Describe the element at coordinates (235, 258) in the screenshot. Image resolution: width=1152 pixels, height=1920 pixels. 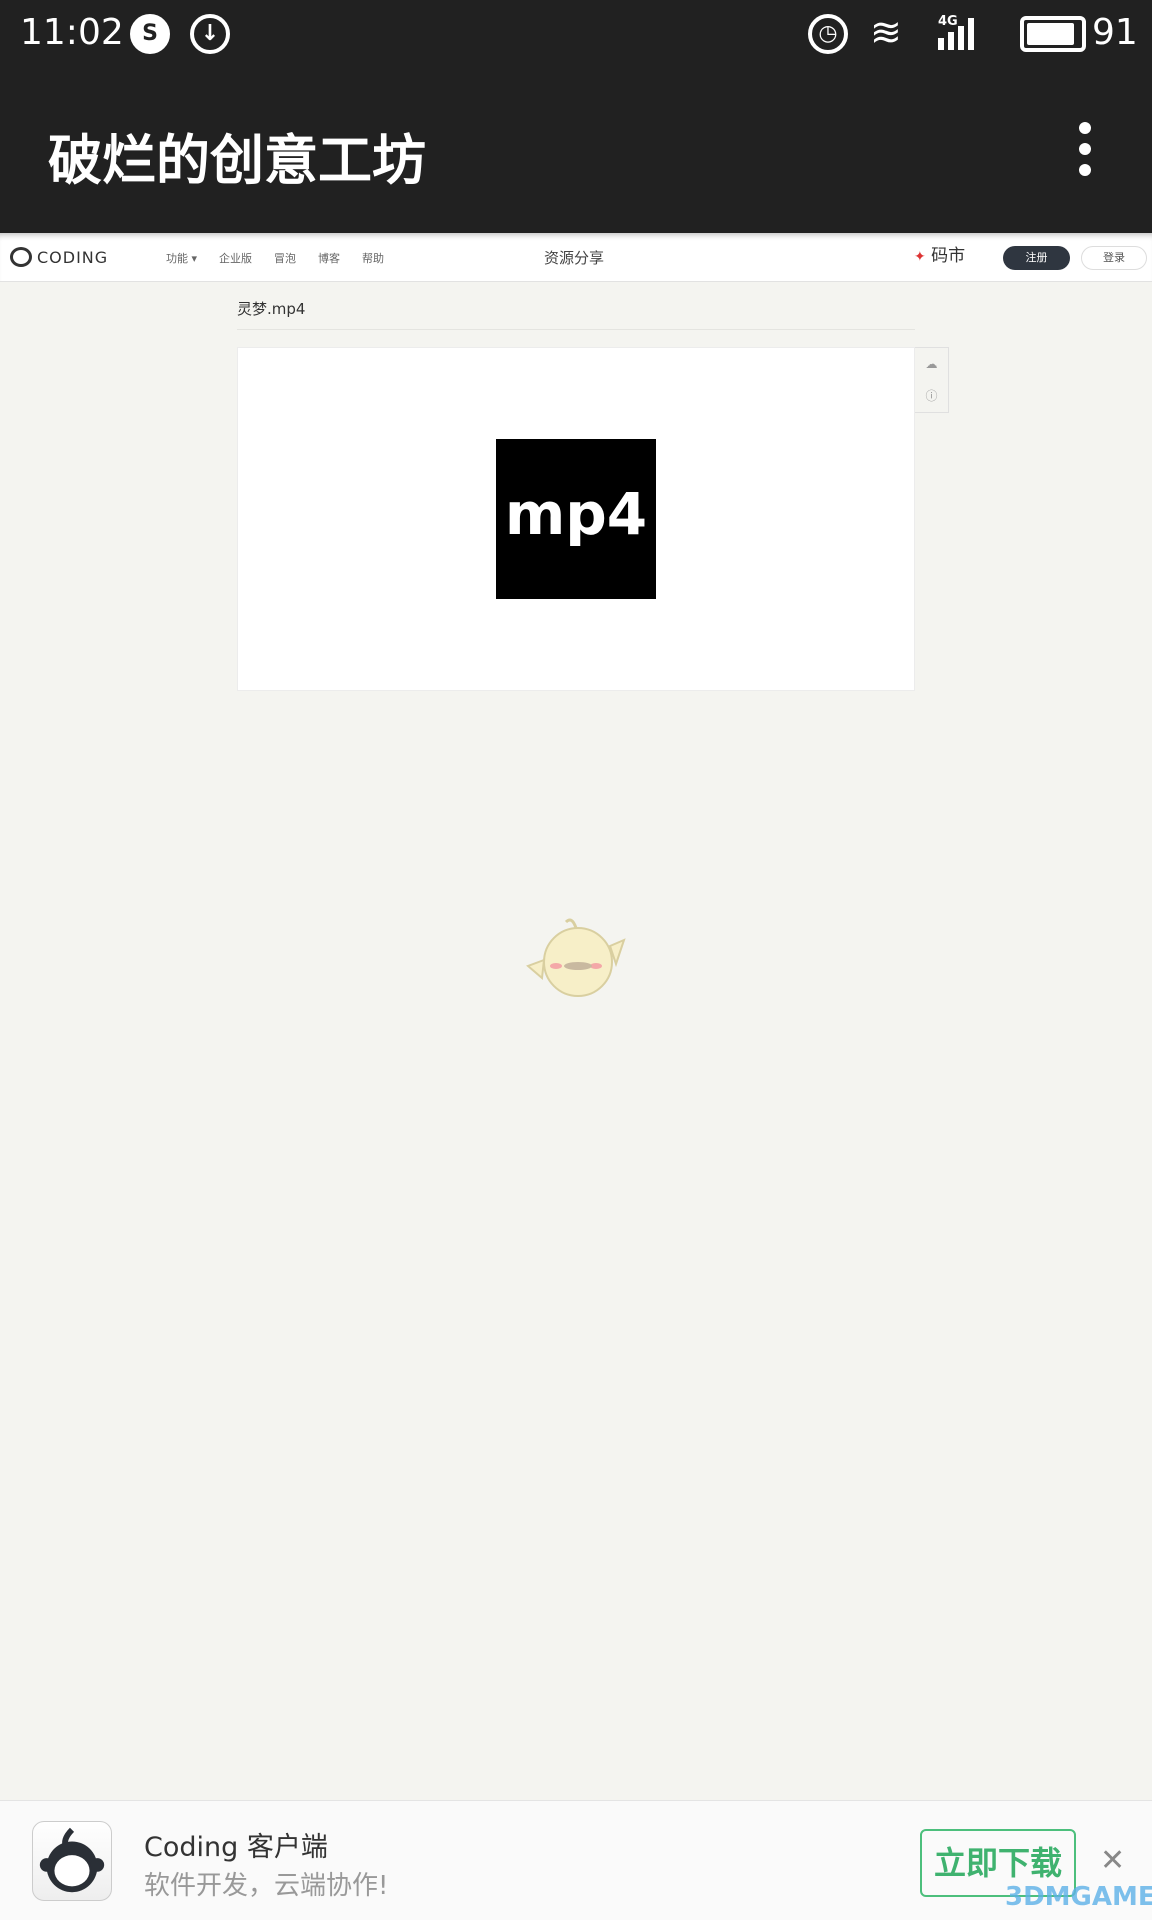
I see `nav-item-enterprise: 企业版` at that location.